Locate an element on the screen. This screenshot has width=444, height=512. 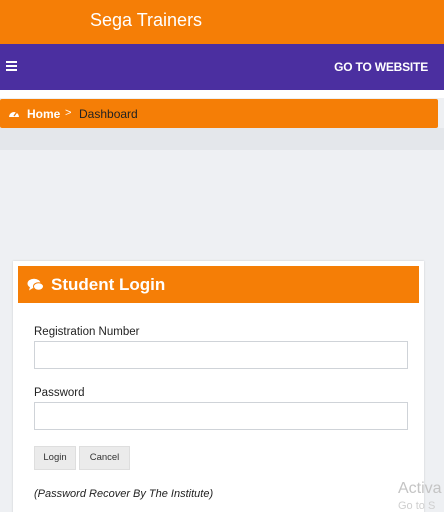
password-label: Password is located at coordinates (59, 393).